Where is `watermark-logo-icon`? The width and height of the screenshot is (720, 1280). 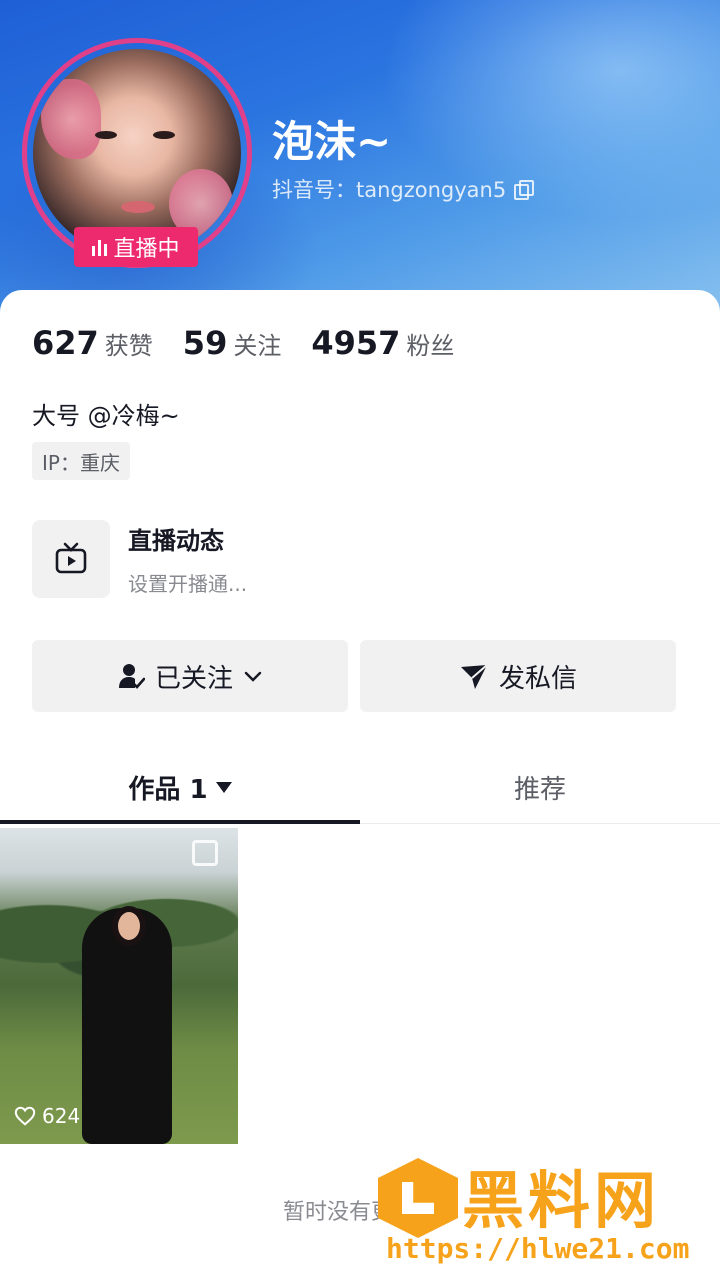
watermark-logo-icon is located at coordinates (418, 1198).